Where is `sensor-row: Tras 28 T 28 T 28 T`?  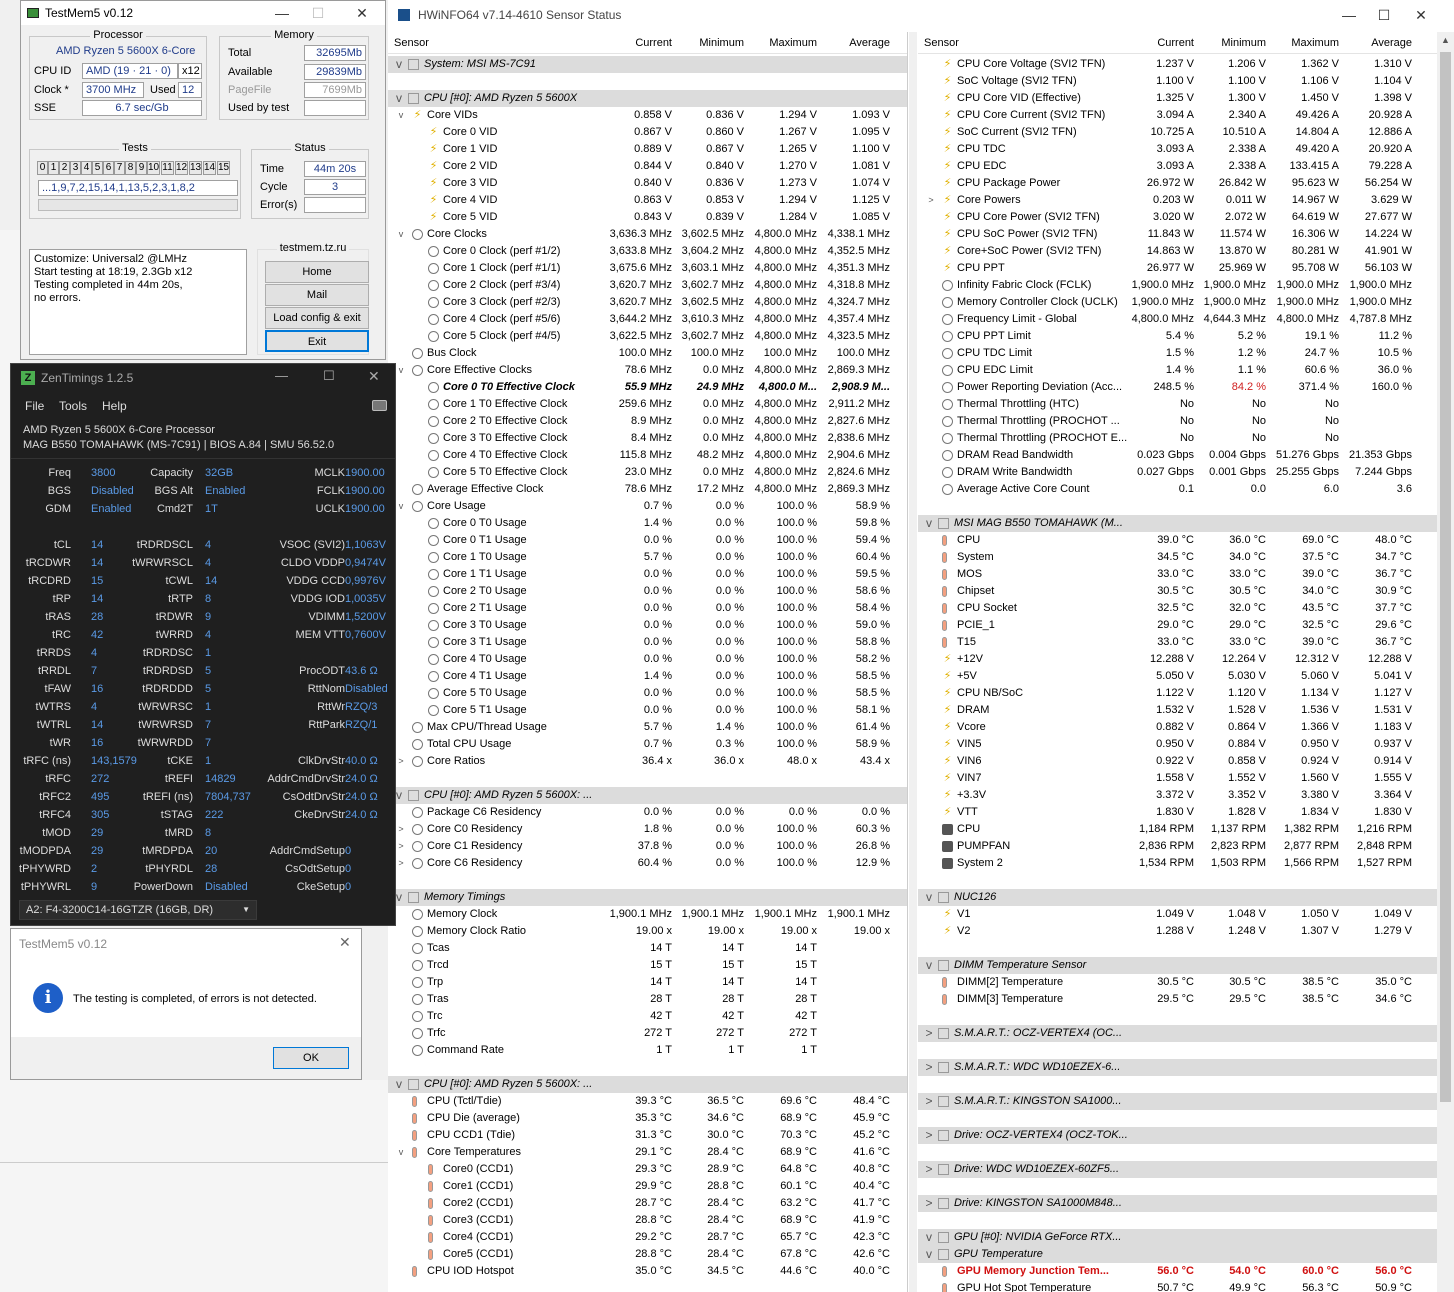
sensor-row: Tras 28 T 28 T 28 T is located at coordinates (647, 999).